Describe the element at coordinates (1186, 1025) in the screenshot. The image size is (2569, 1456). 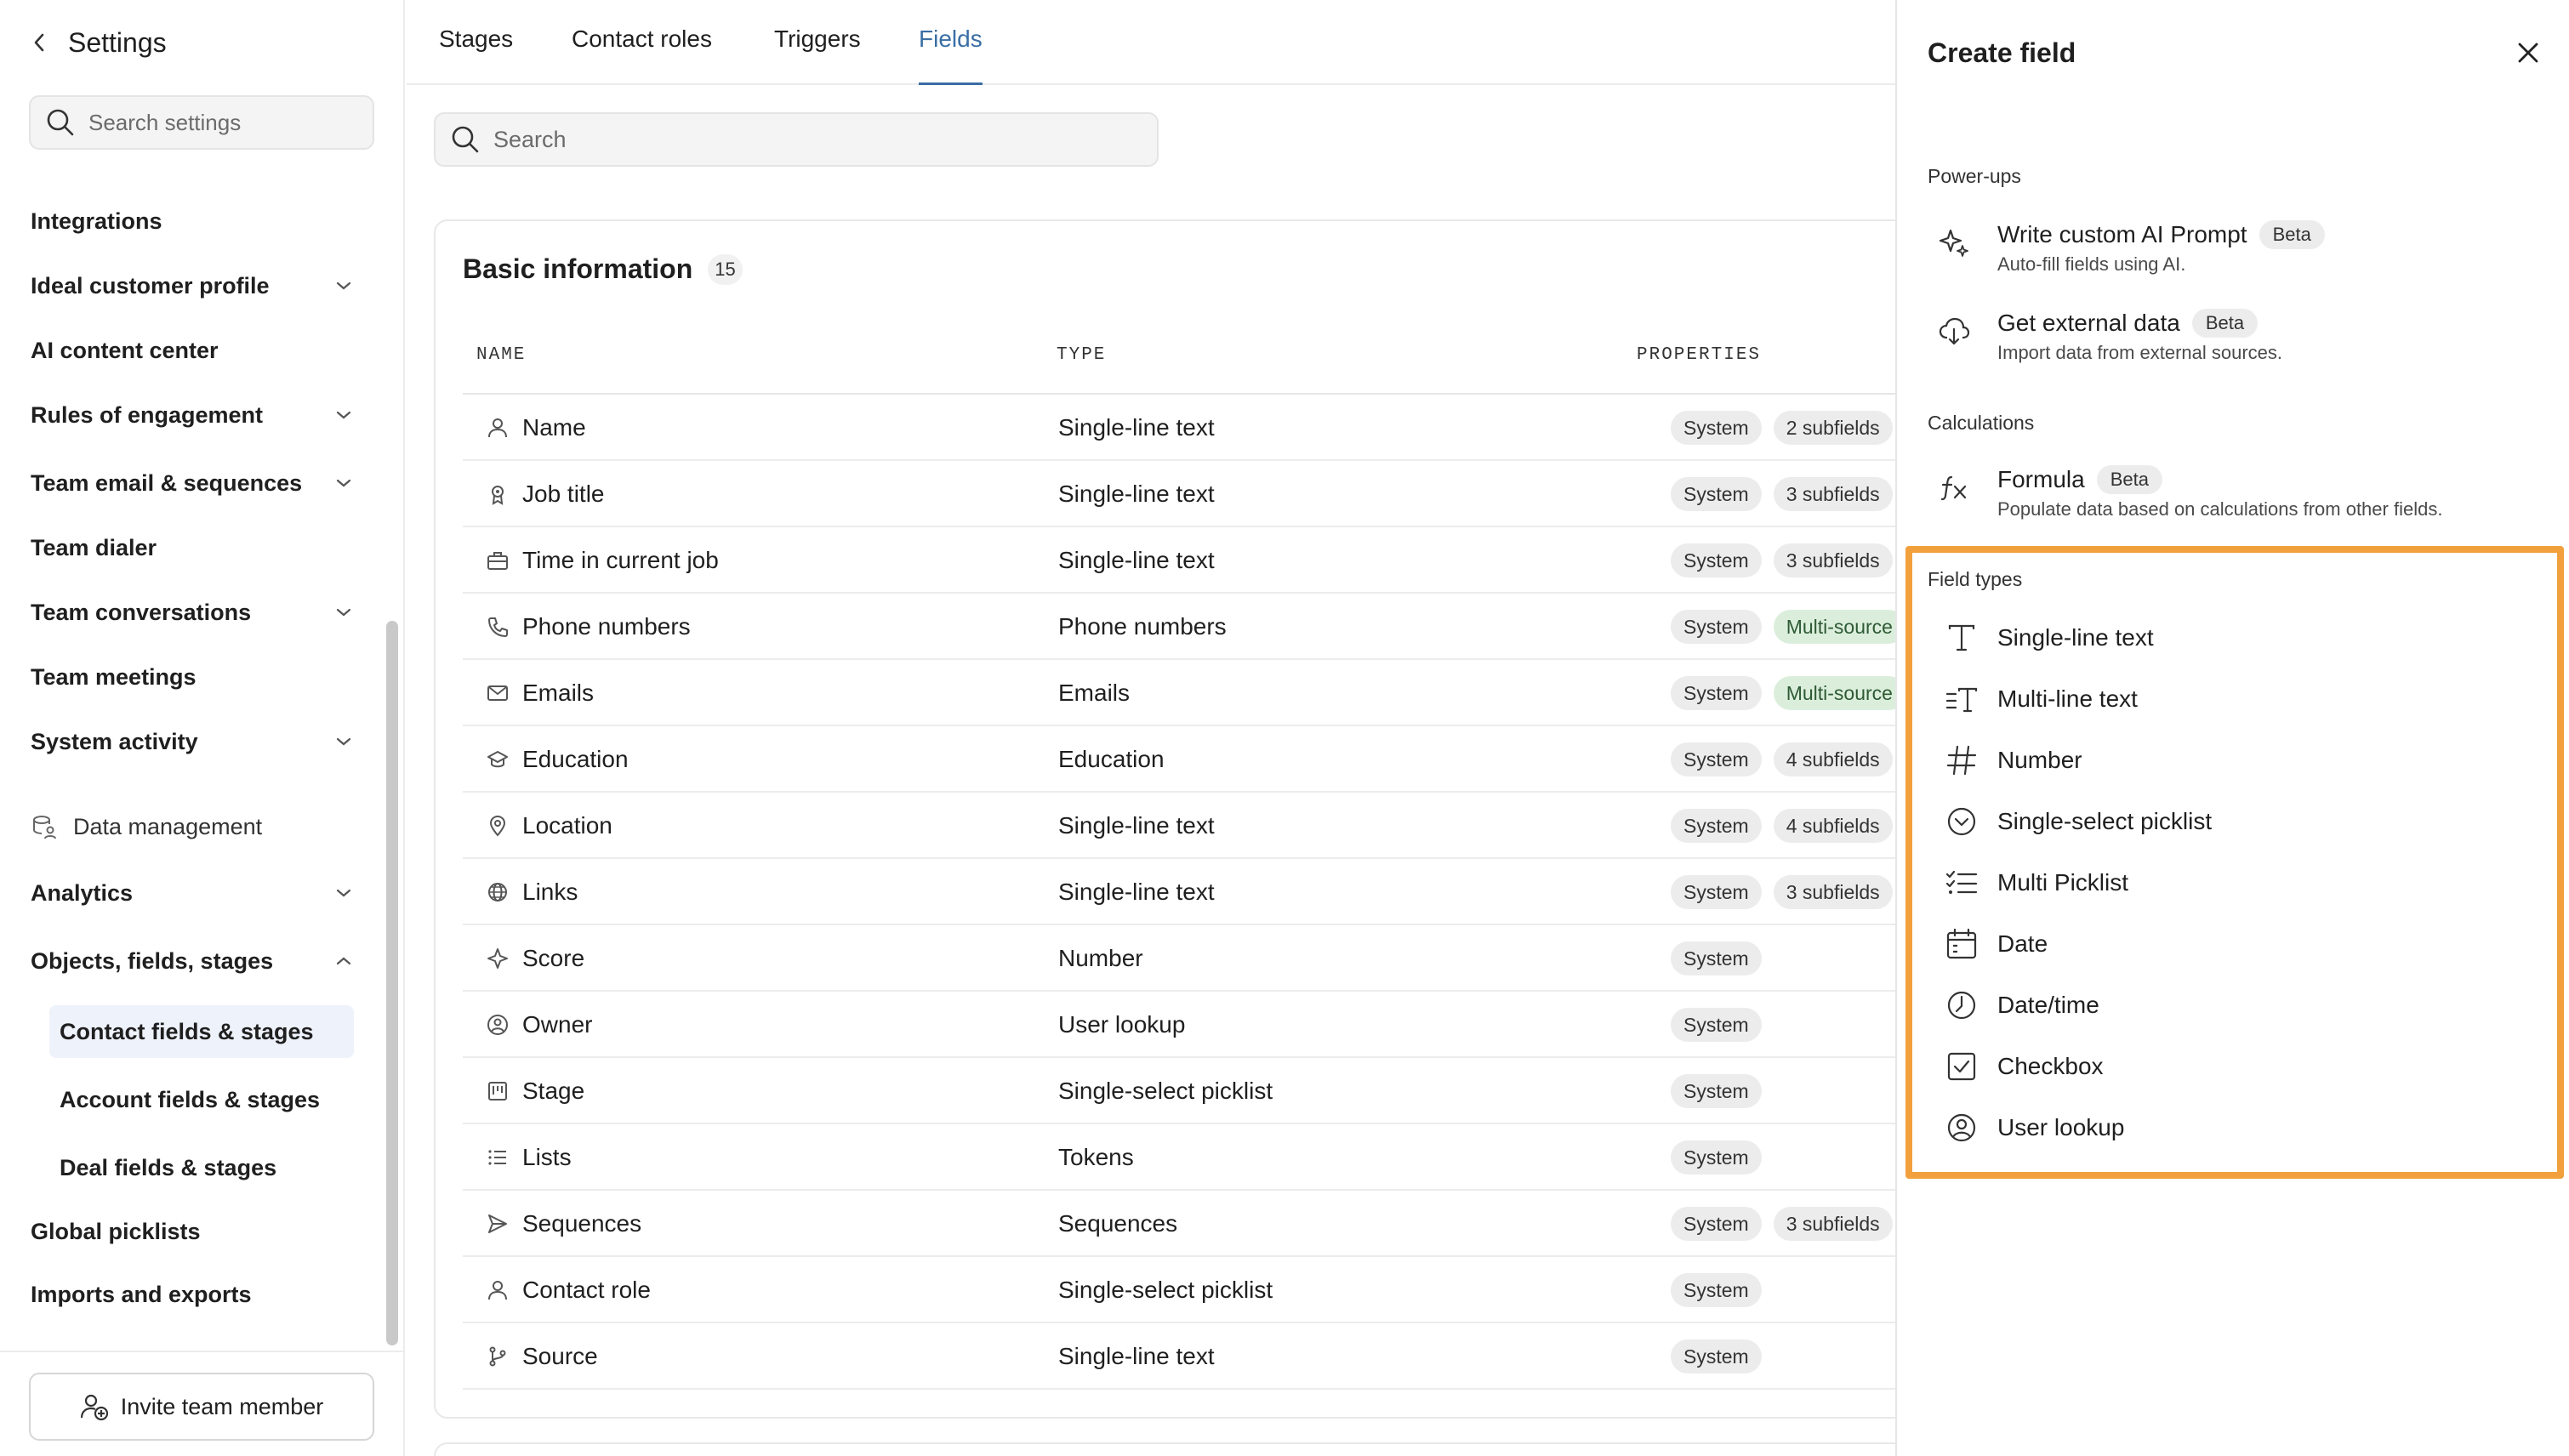
I see `table-row: Owner User lookup System` at that location.